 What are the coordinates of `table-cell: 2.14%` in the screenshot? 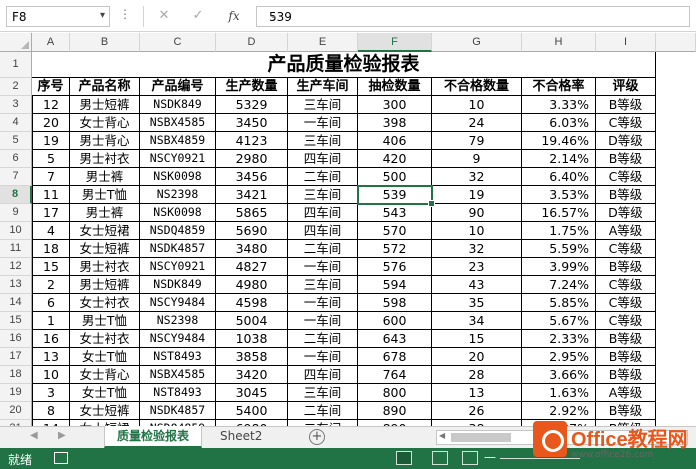 It's located at (559, 159).